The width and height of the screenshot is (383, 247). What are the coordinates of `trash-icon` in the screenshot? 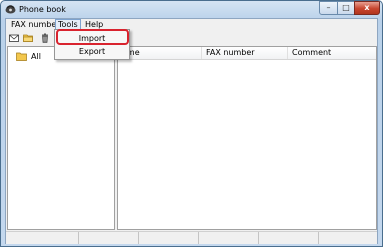 It's located at (45, 38).